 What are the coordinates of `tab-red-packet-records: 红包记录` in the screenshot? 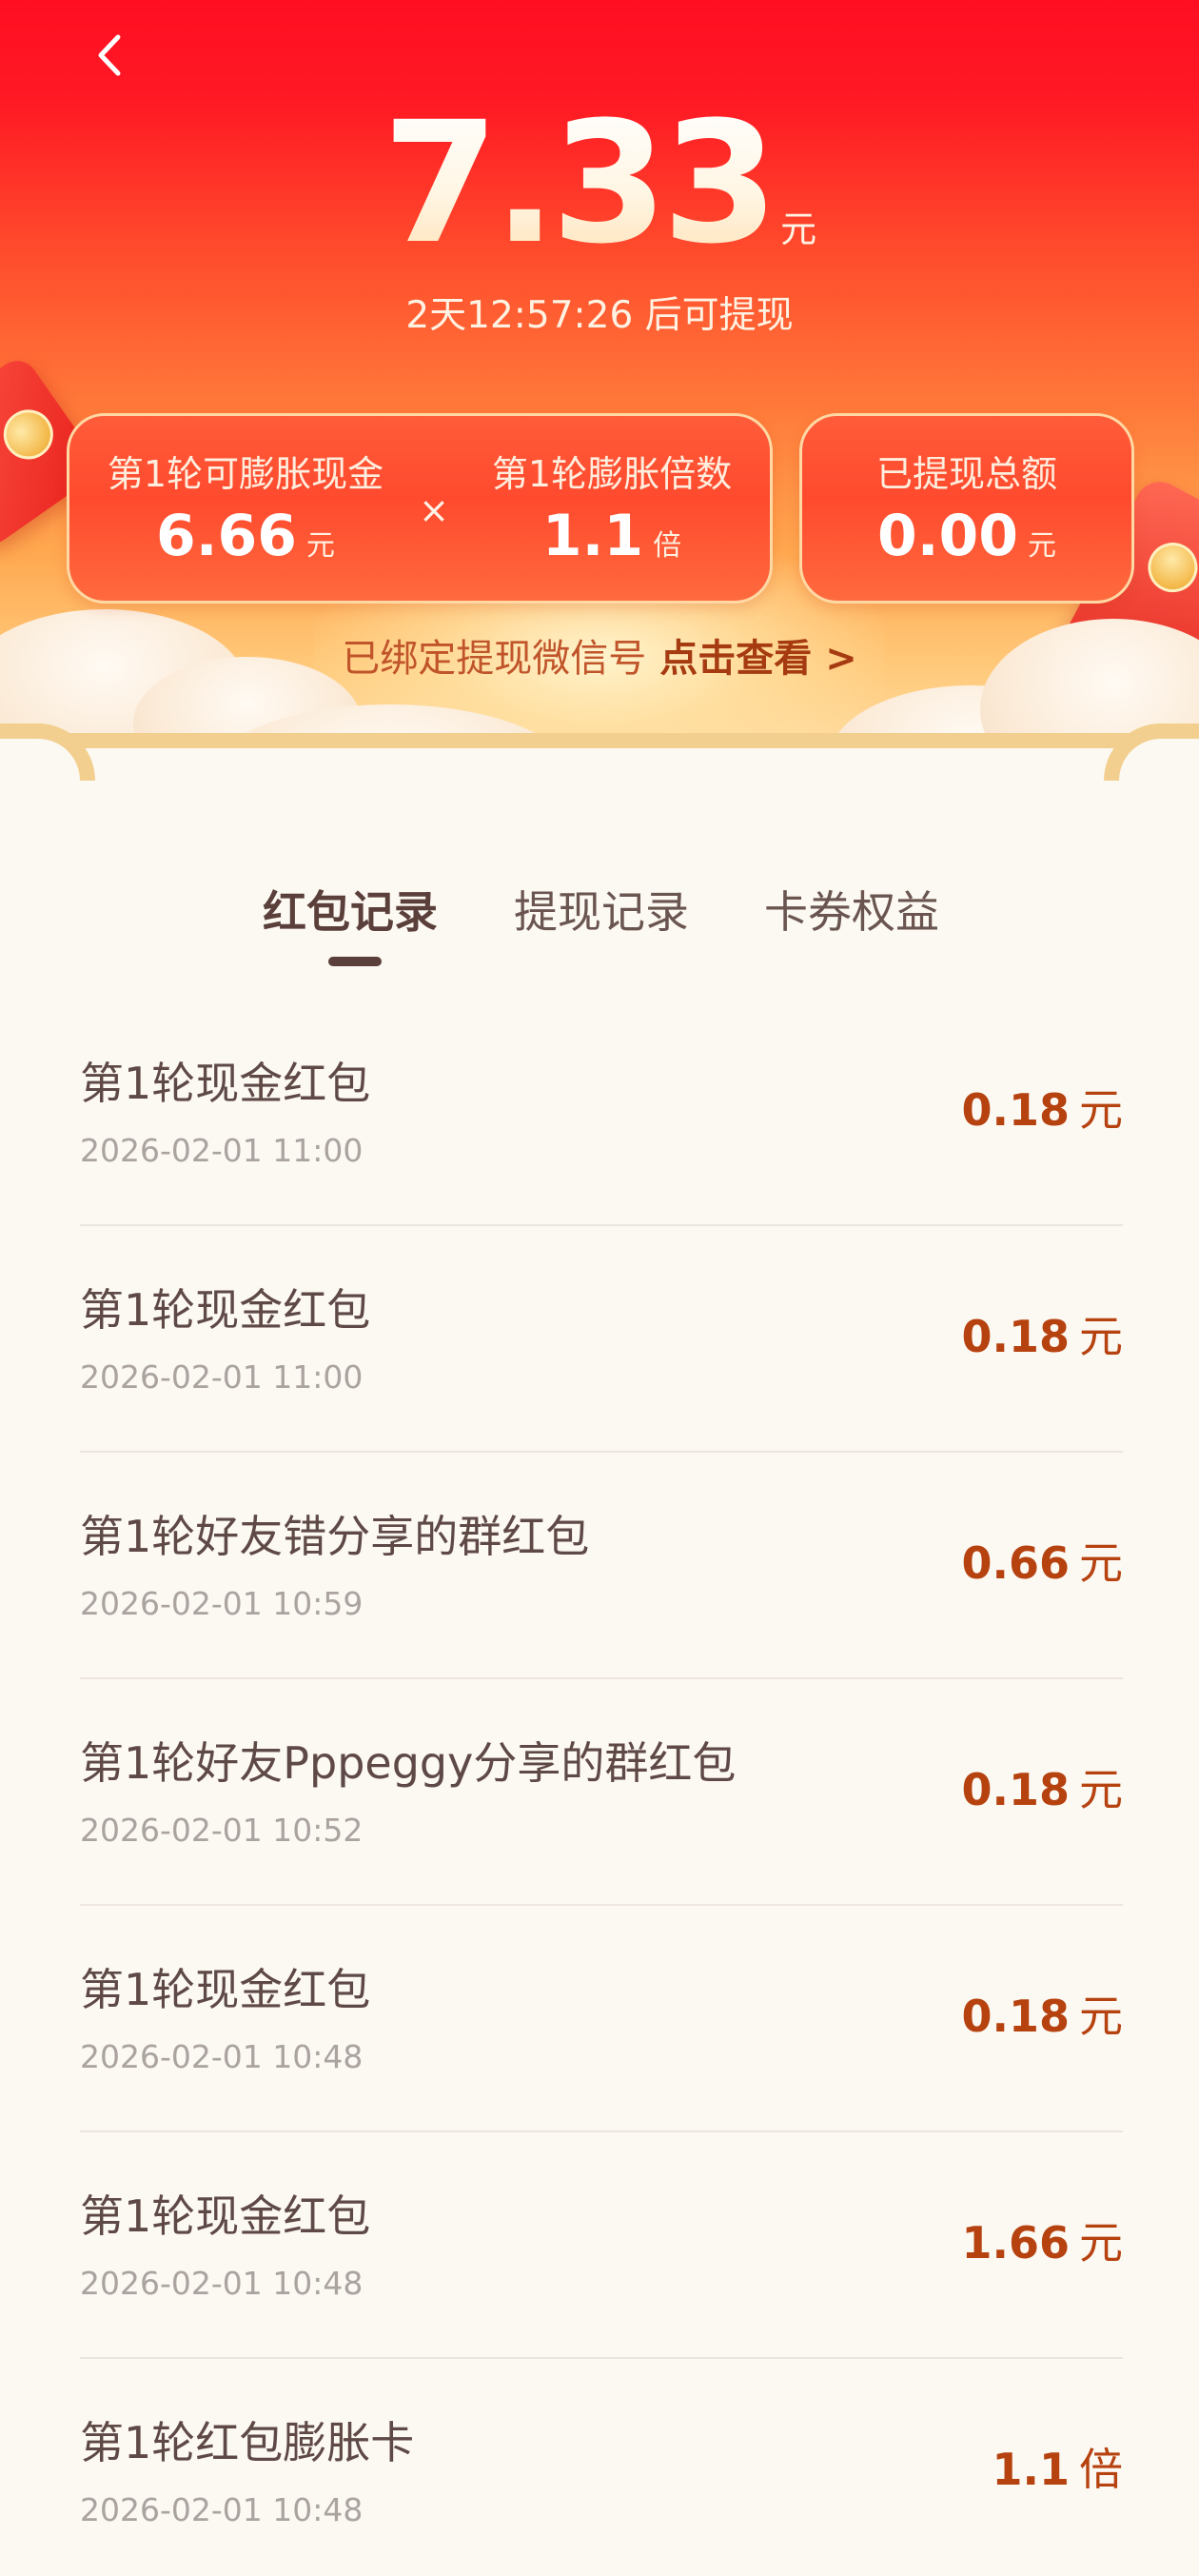 It's located at (350, 912).